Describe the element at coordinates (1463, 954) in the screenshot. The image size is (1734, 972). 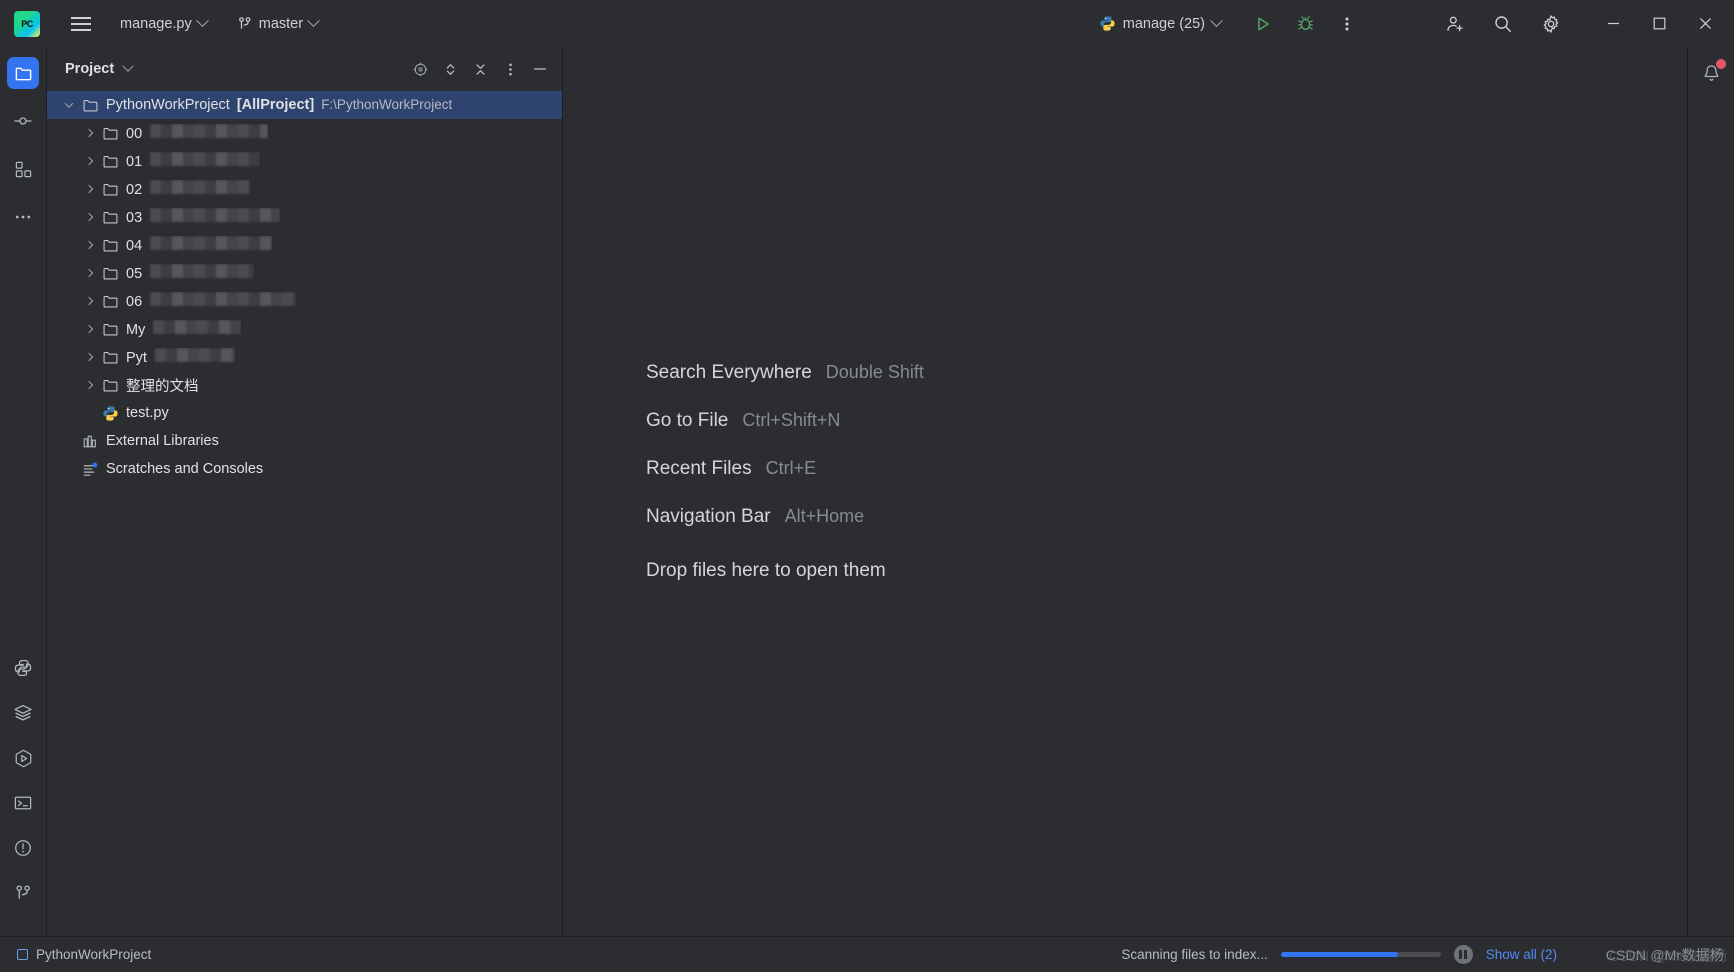
I see `pause-indexing-button` at that location.